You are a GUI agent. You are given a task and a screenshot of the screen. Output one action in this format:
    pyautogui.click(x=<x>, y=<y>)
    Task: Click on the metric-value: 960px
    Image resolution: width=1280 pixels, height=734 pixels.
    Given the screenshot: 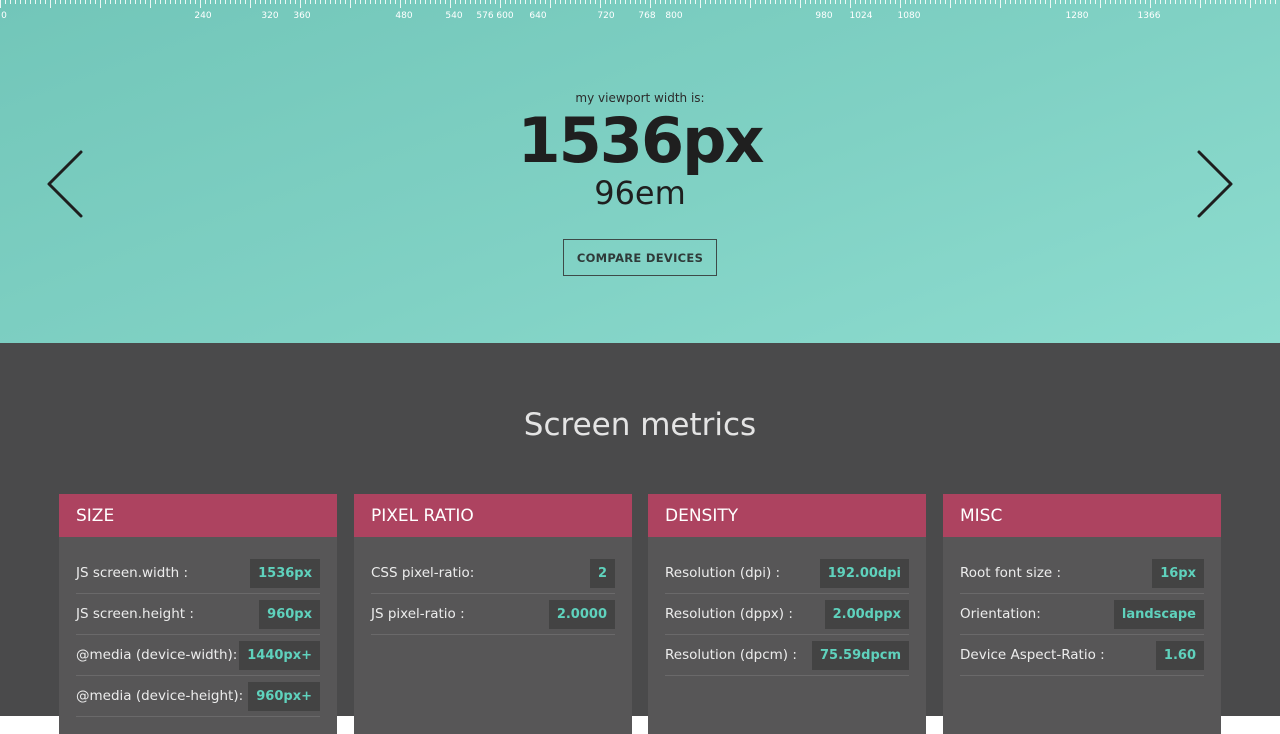 What is the action you would take?
    pyautogui.click(x=289, y=614)
    